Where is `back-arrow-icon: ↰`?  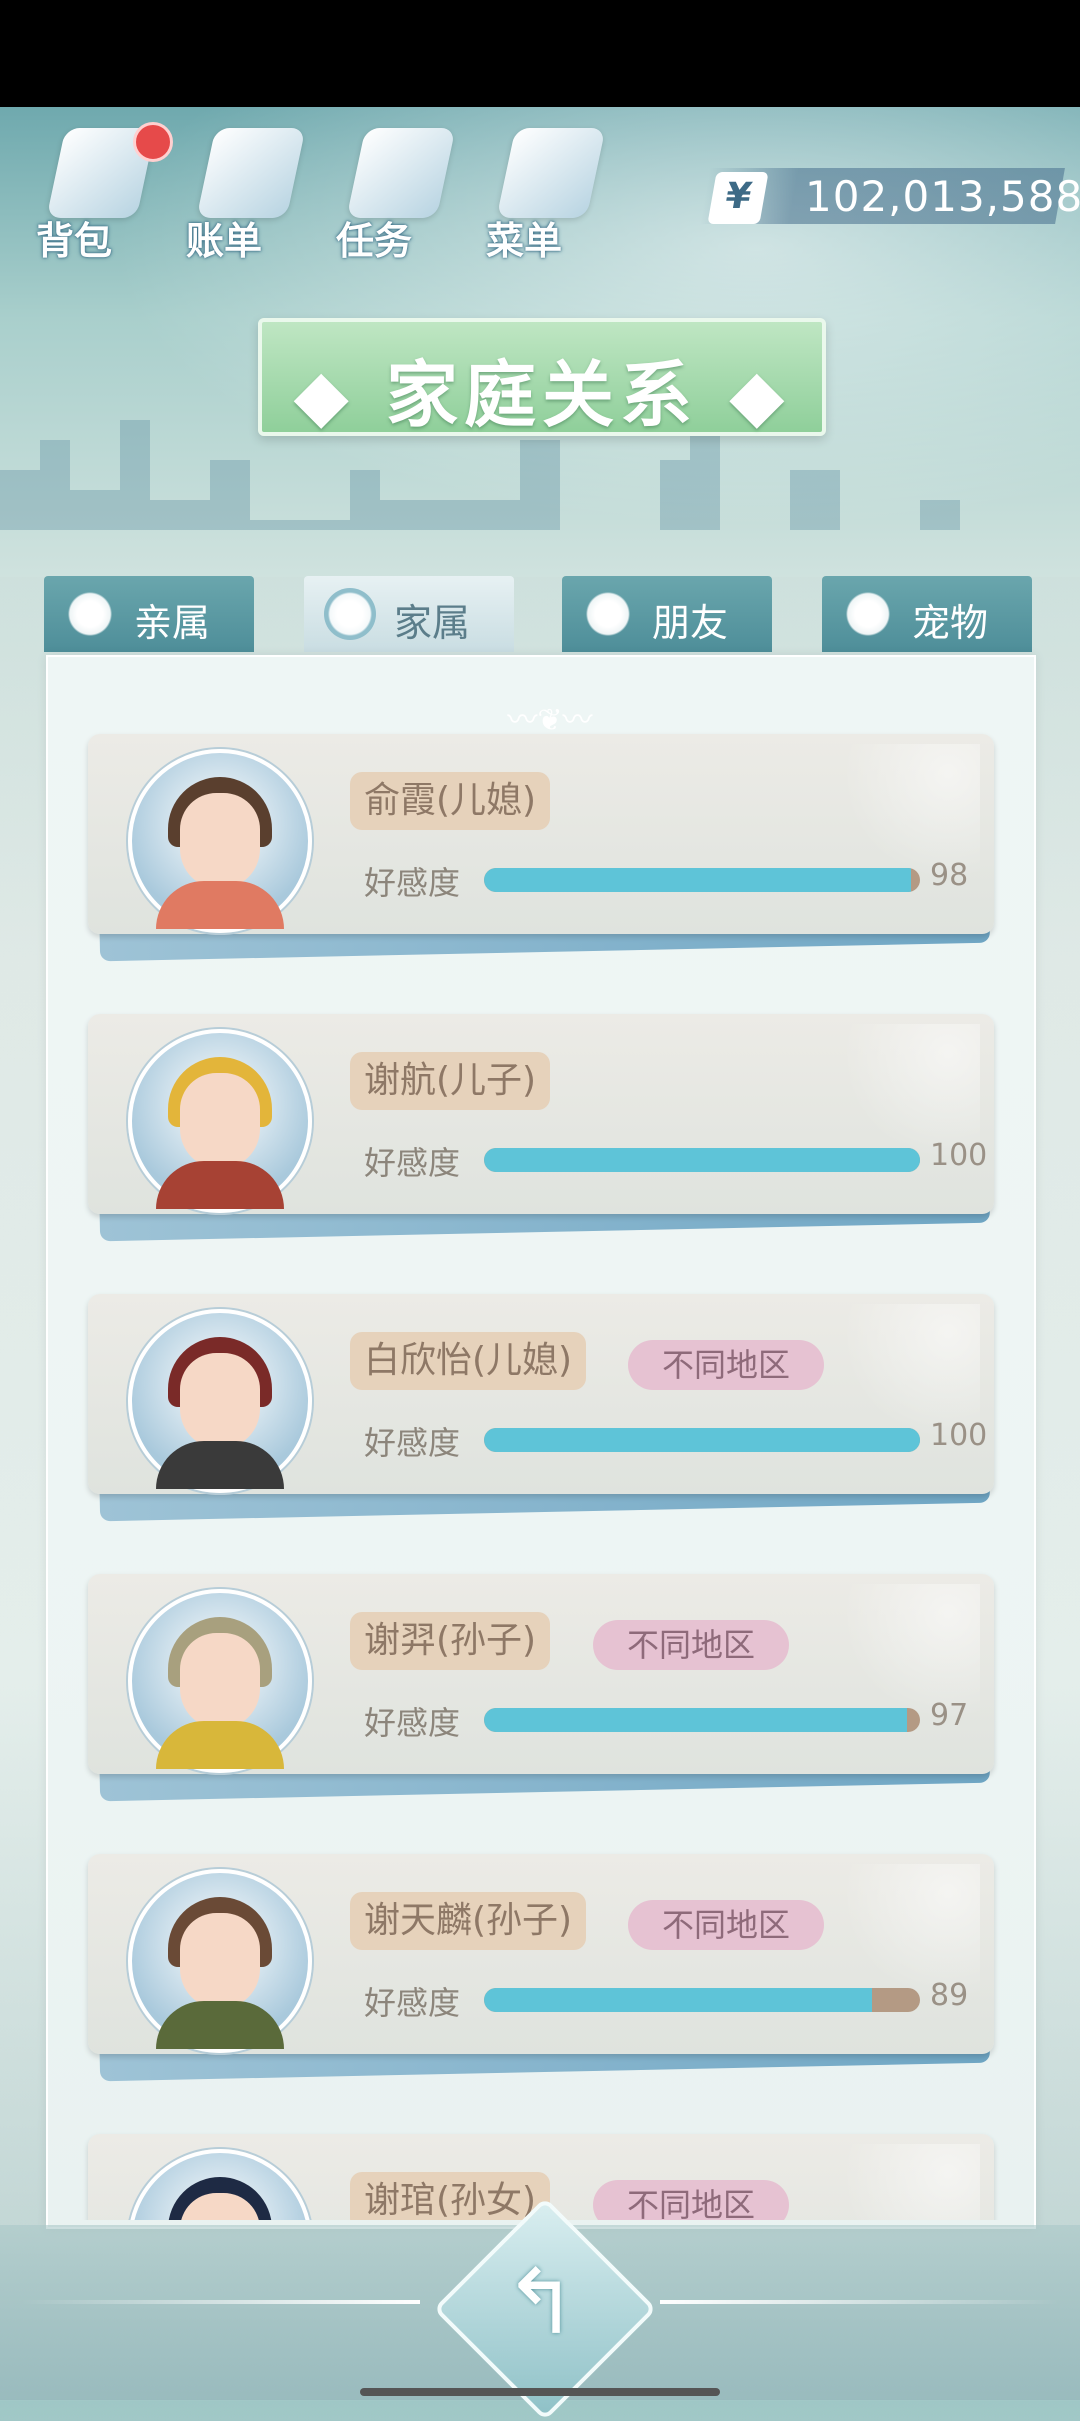
back-arrow-icon: ↰ is located at coordinates (541, 2302).